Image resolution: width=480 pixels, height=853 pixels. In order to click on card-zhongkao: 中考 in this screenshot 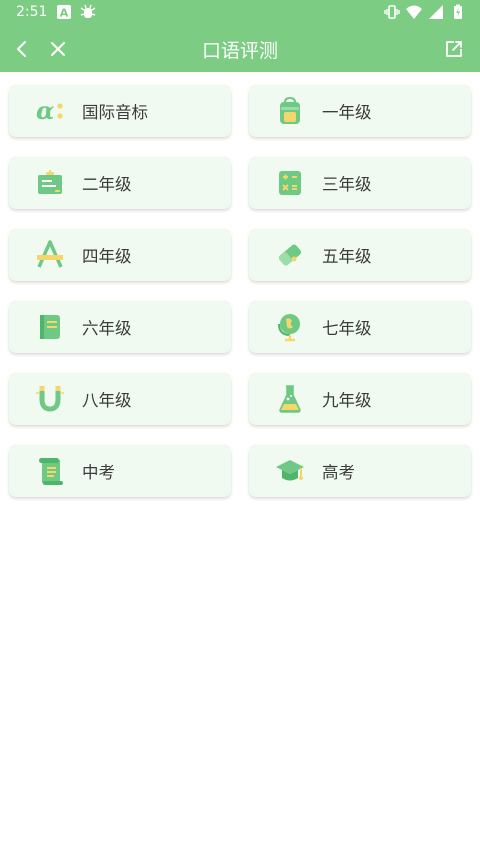, I will do `click(120, 471)`.